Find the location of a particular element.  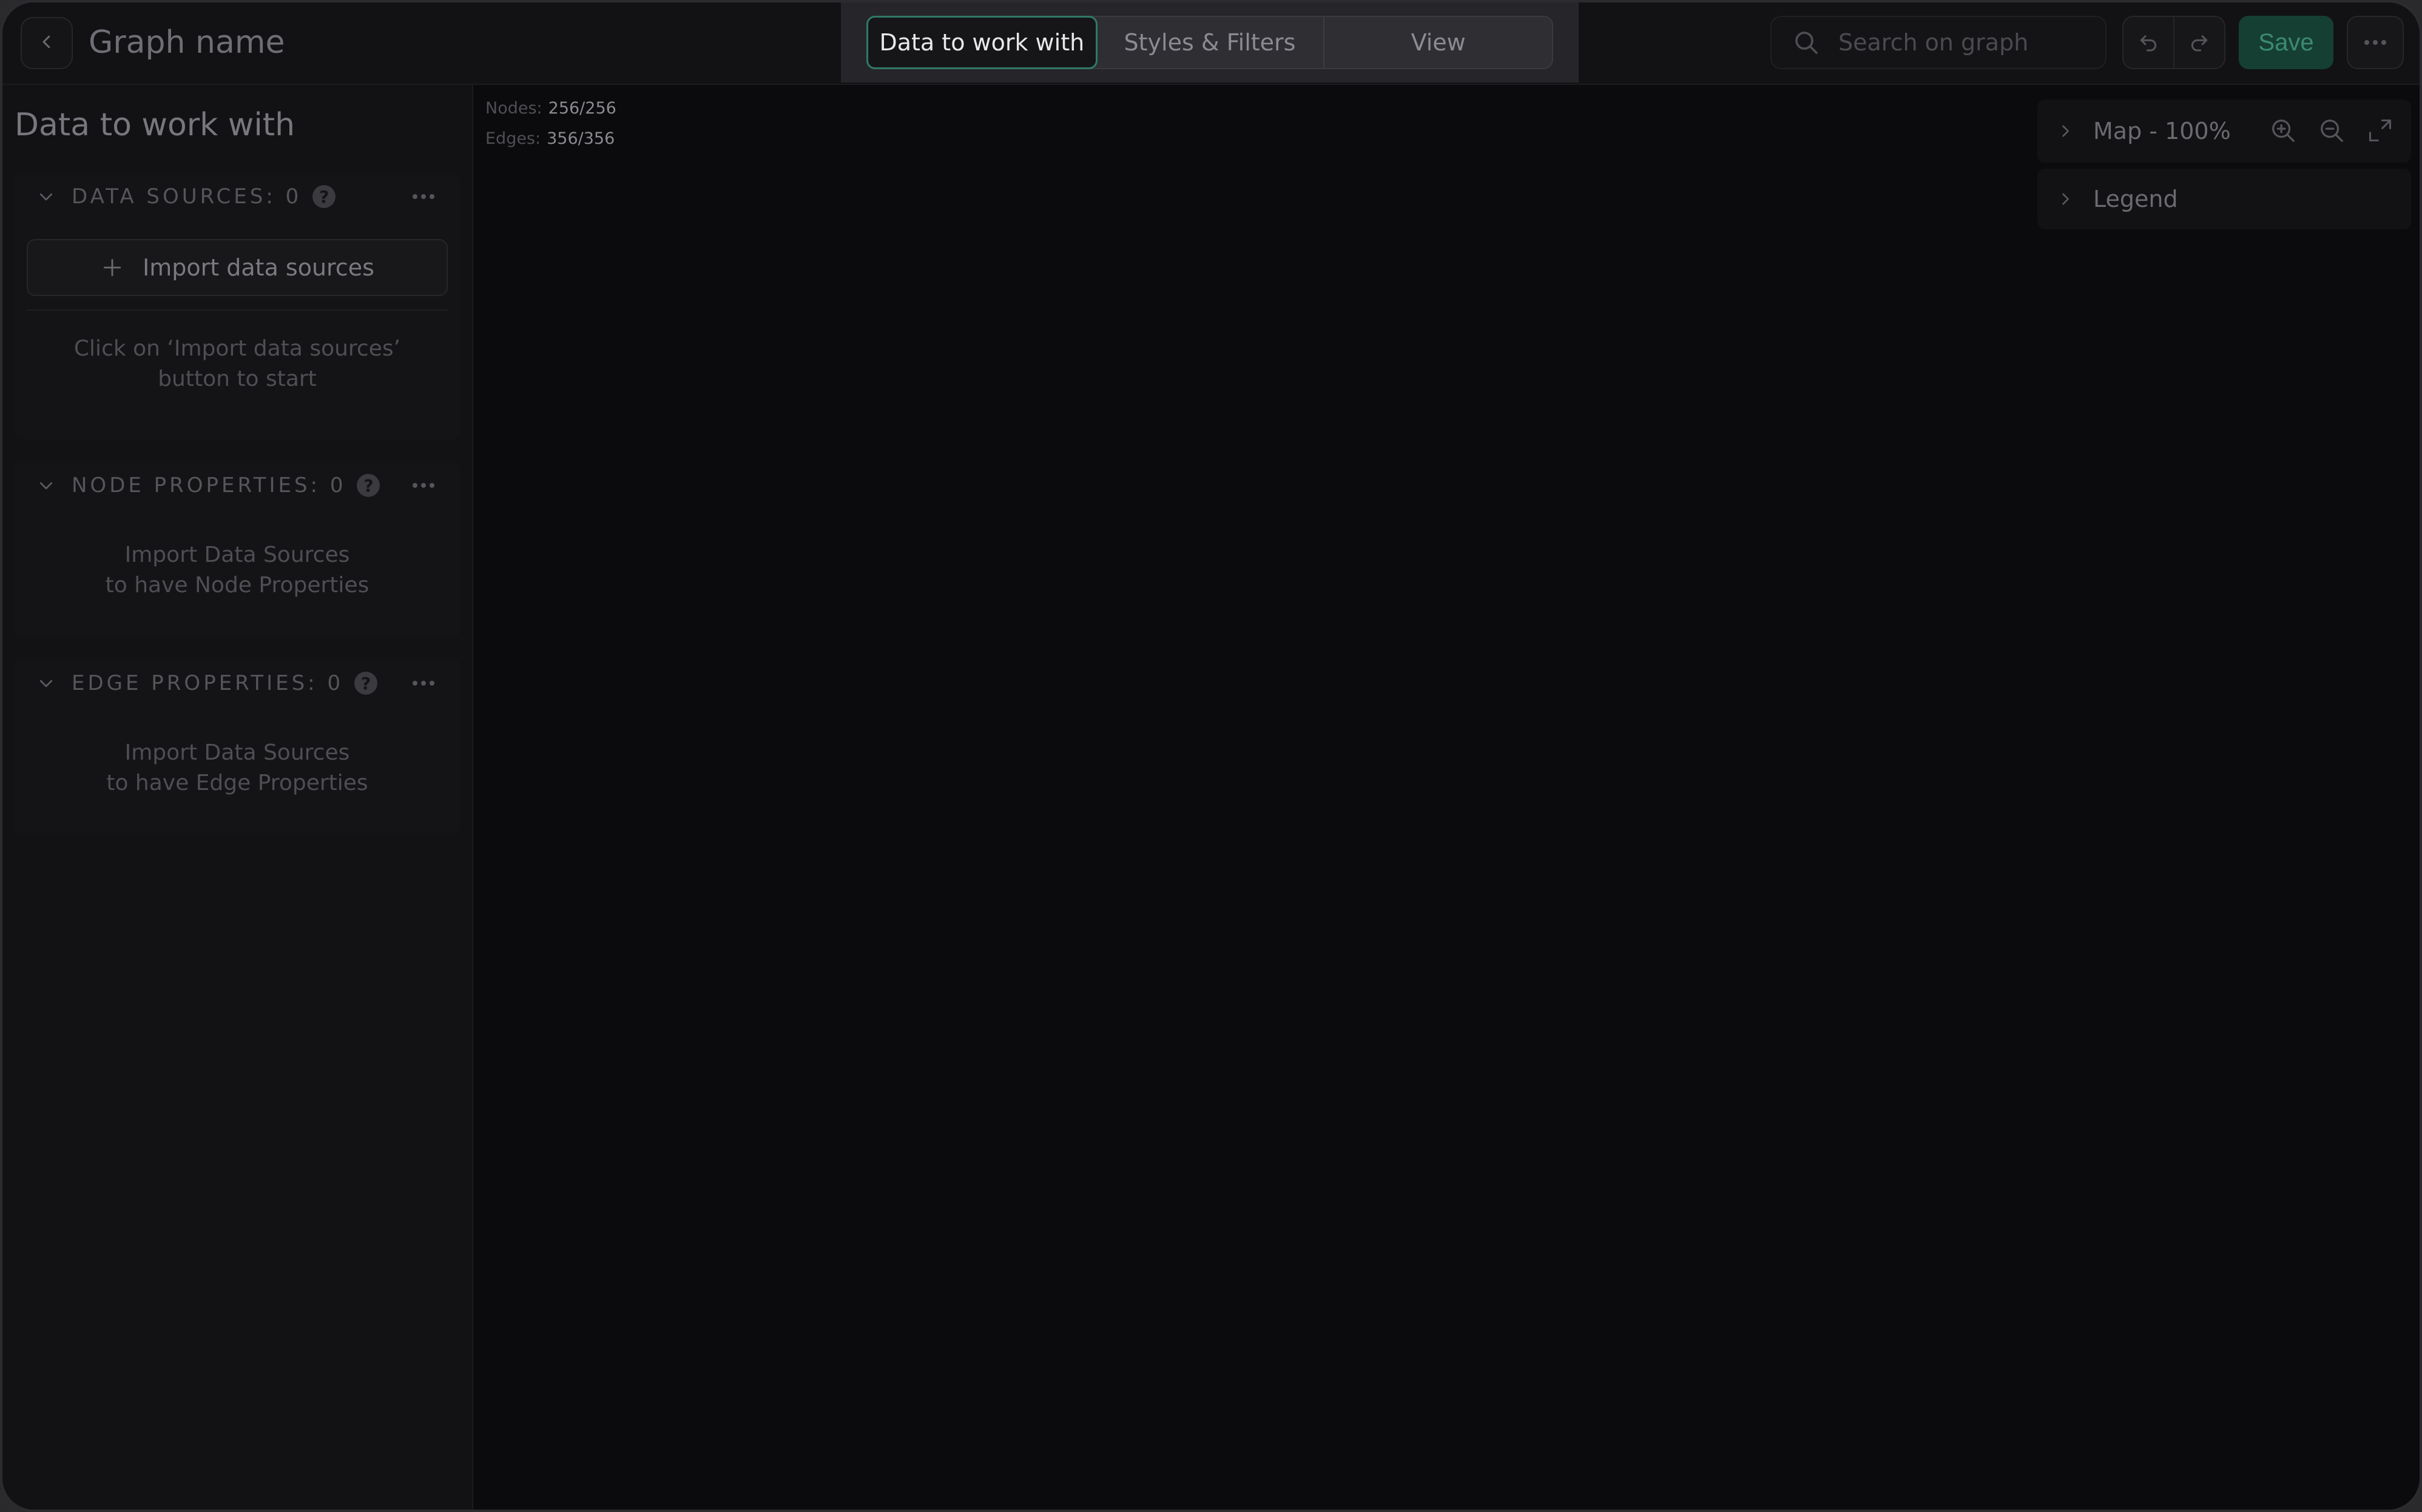

edge-properties-header: EDGE PROPERTIES: 0 ? is located at coordinates (237, 683).